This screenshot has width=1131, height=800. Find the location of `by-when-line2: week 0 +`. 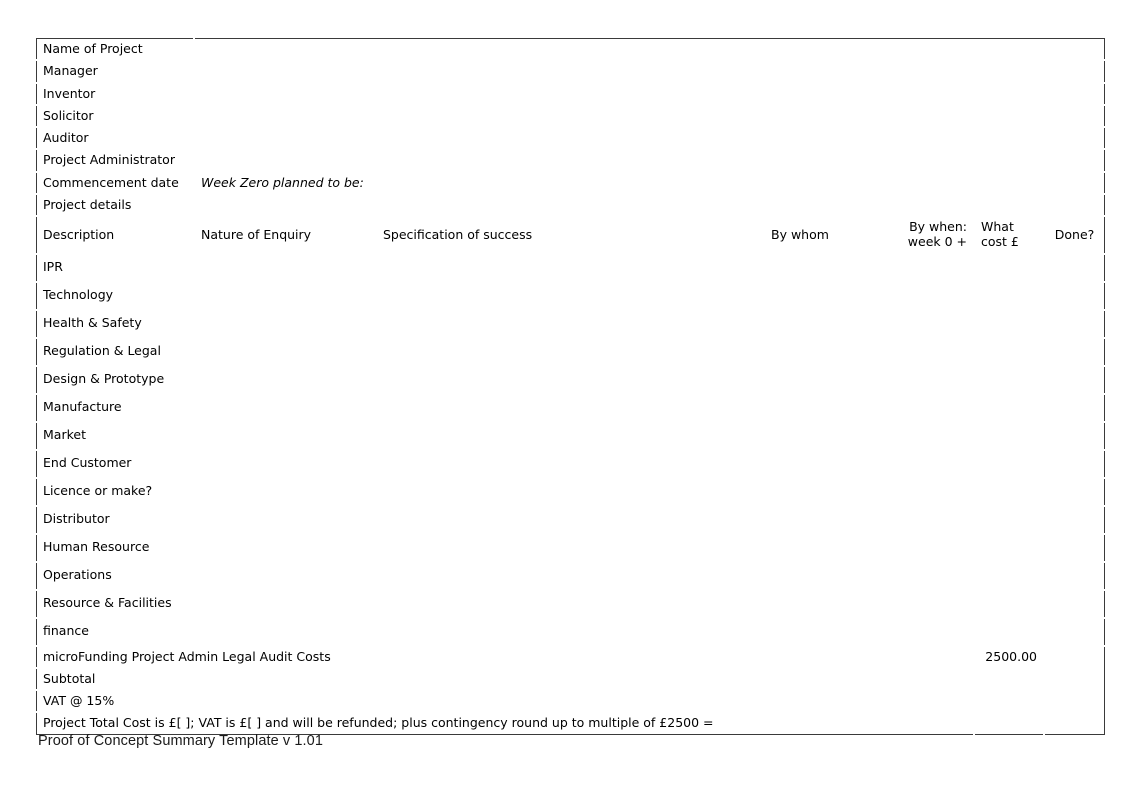

by-when-line2: week 0 + is located at coordinates (937, 242).